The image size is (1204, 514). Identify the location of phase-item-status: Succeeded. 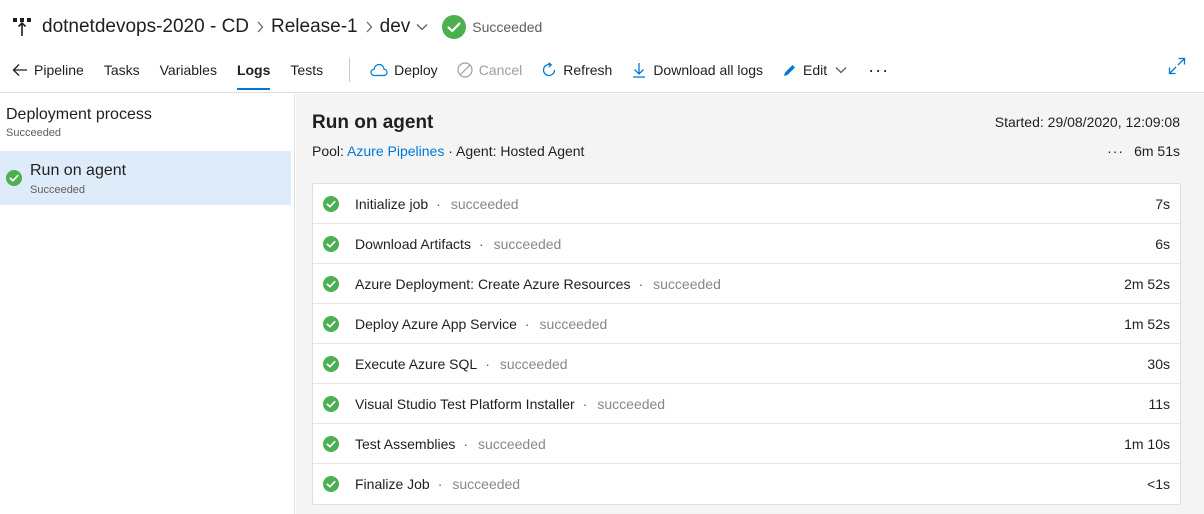
(58, 190).